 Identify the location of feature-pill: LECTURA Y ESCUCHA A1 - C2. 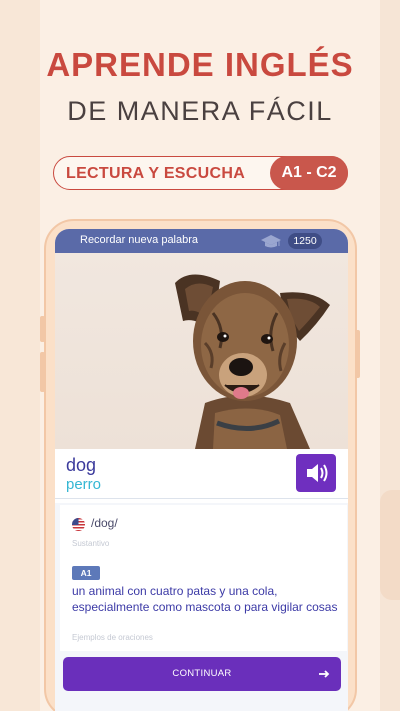
(200, 173).